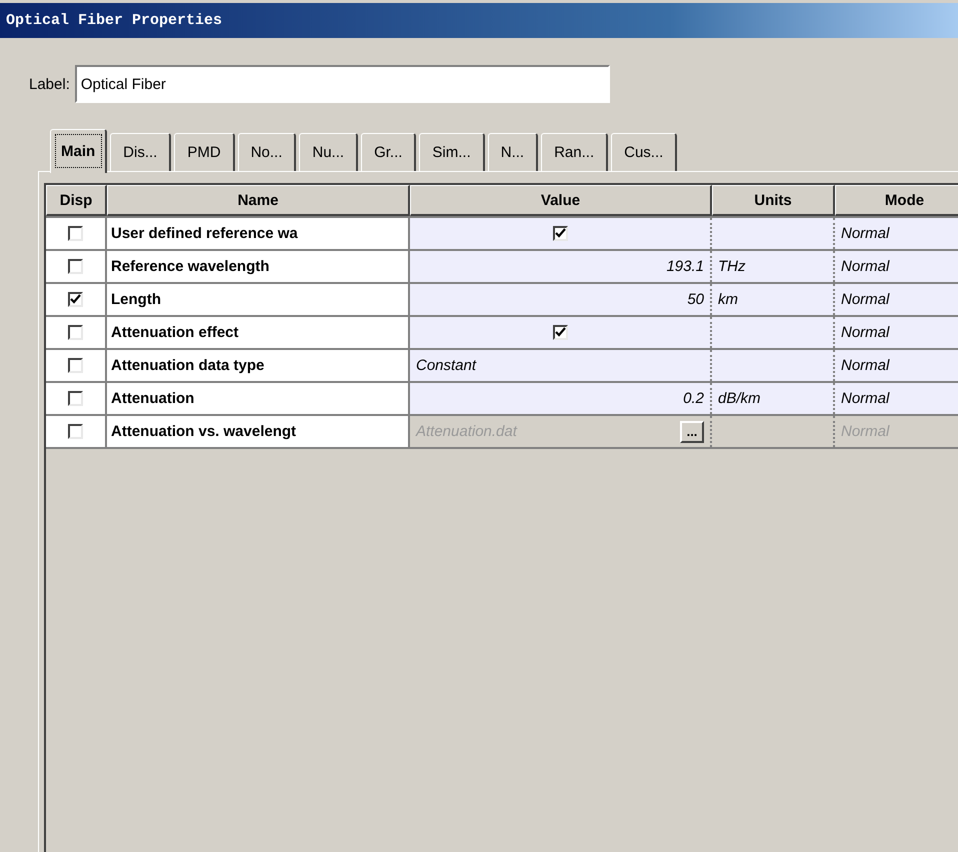 This screenshot has width=958, height=852. What do you see at coordinates (114, 20) in the screenshot?
I see `window-title: Optical Fiber Properties` at bounding box center [114, 20].